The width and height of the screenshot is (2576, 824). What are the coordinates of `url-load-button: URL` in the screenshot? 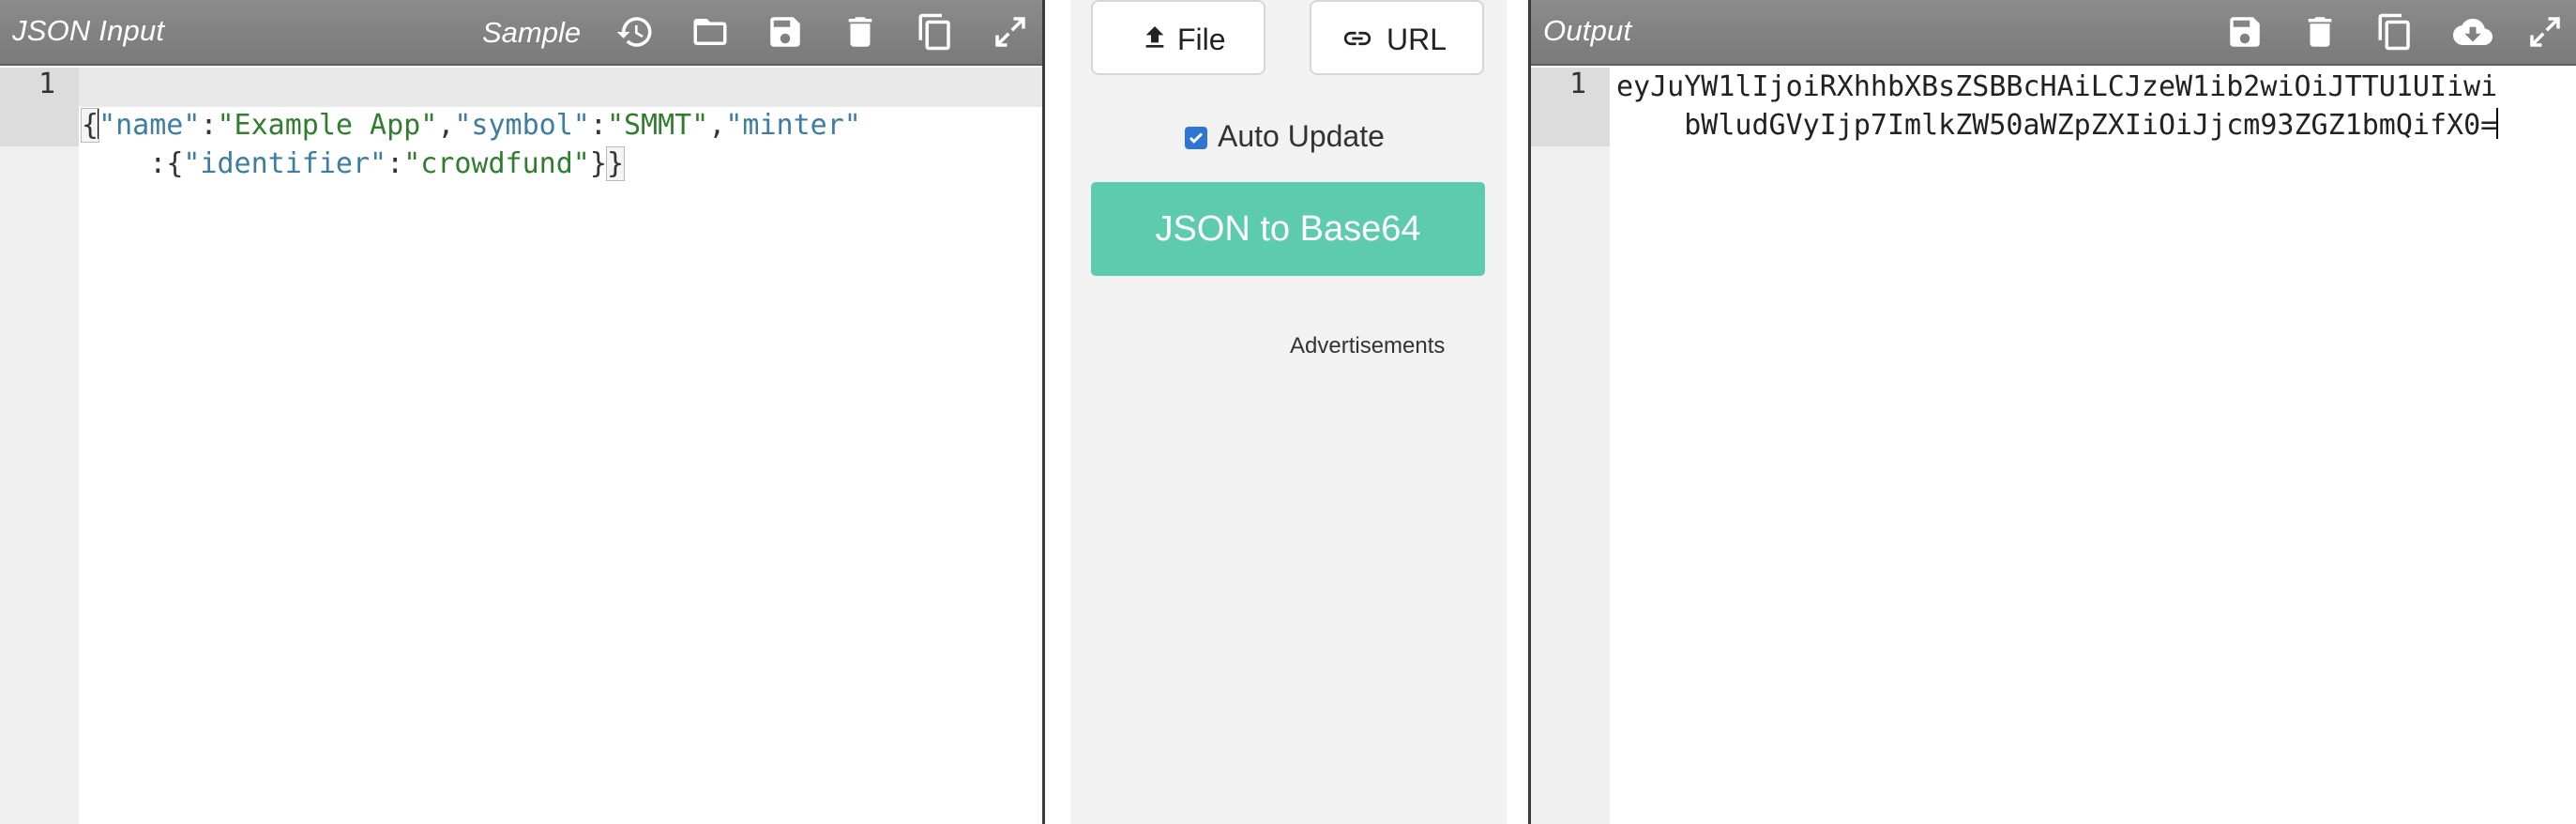 It's located at (1397, 37).